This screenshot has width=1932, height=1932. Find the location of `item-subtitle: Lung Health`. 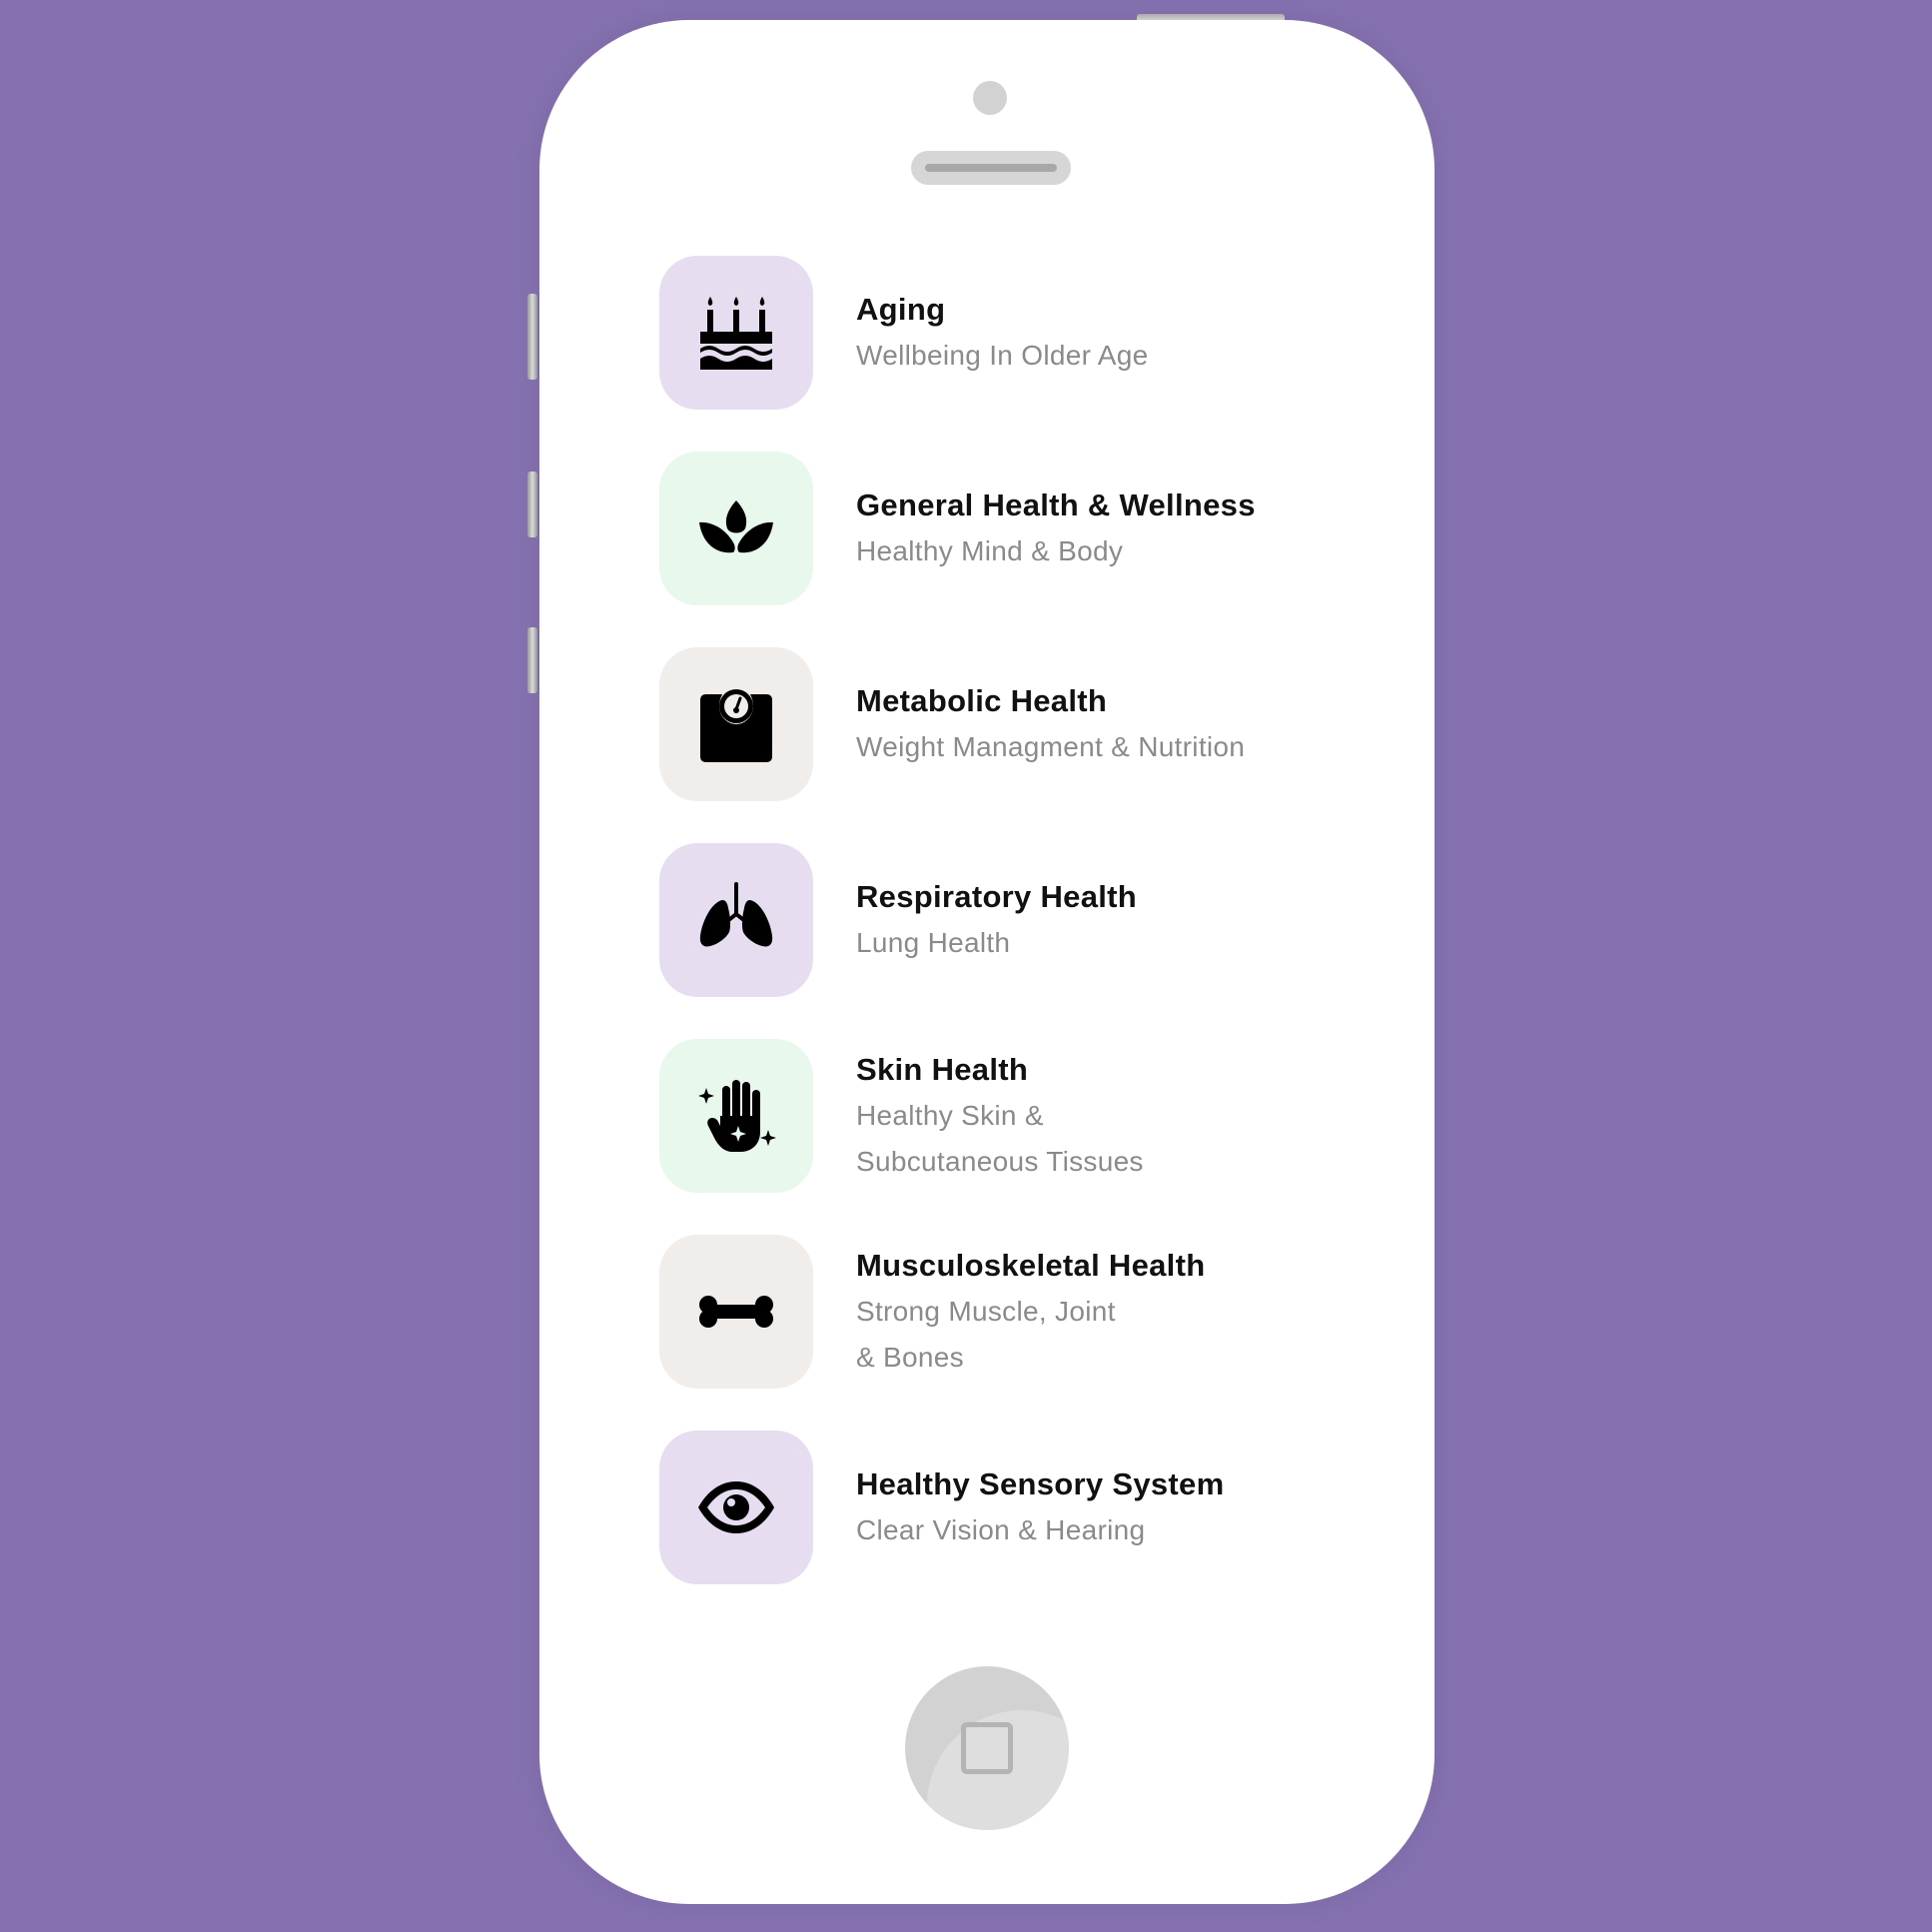

item-subtitle: Lung Health is located at coordinates (933, 942).